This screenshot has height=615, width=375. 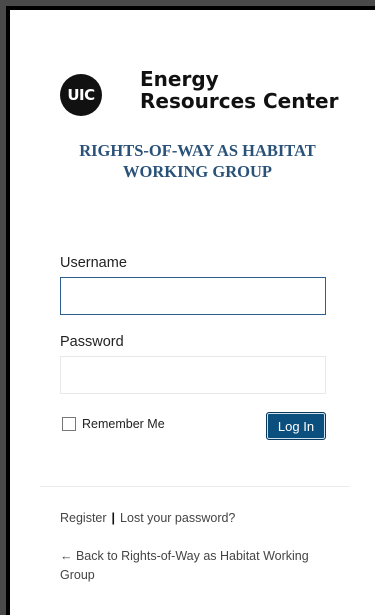 What do you see at coordinates (93, 263) in the screenshot?
I see `username-label: Username` at bounding box center [93, 263].